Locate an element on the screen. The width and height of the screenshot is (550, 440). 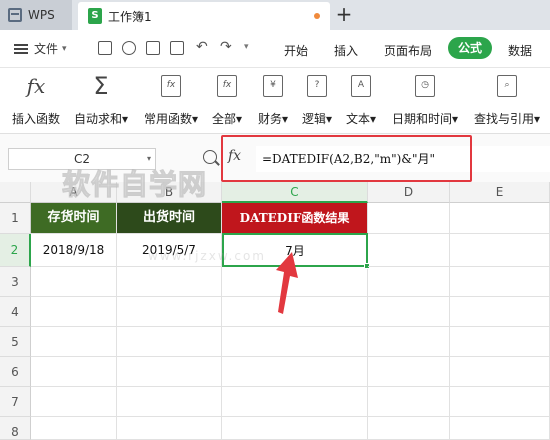
text-button: A 文本▾ is located at coordinates (361, 100).